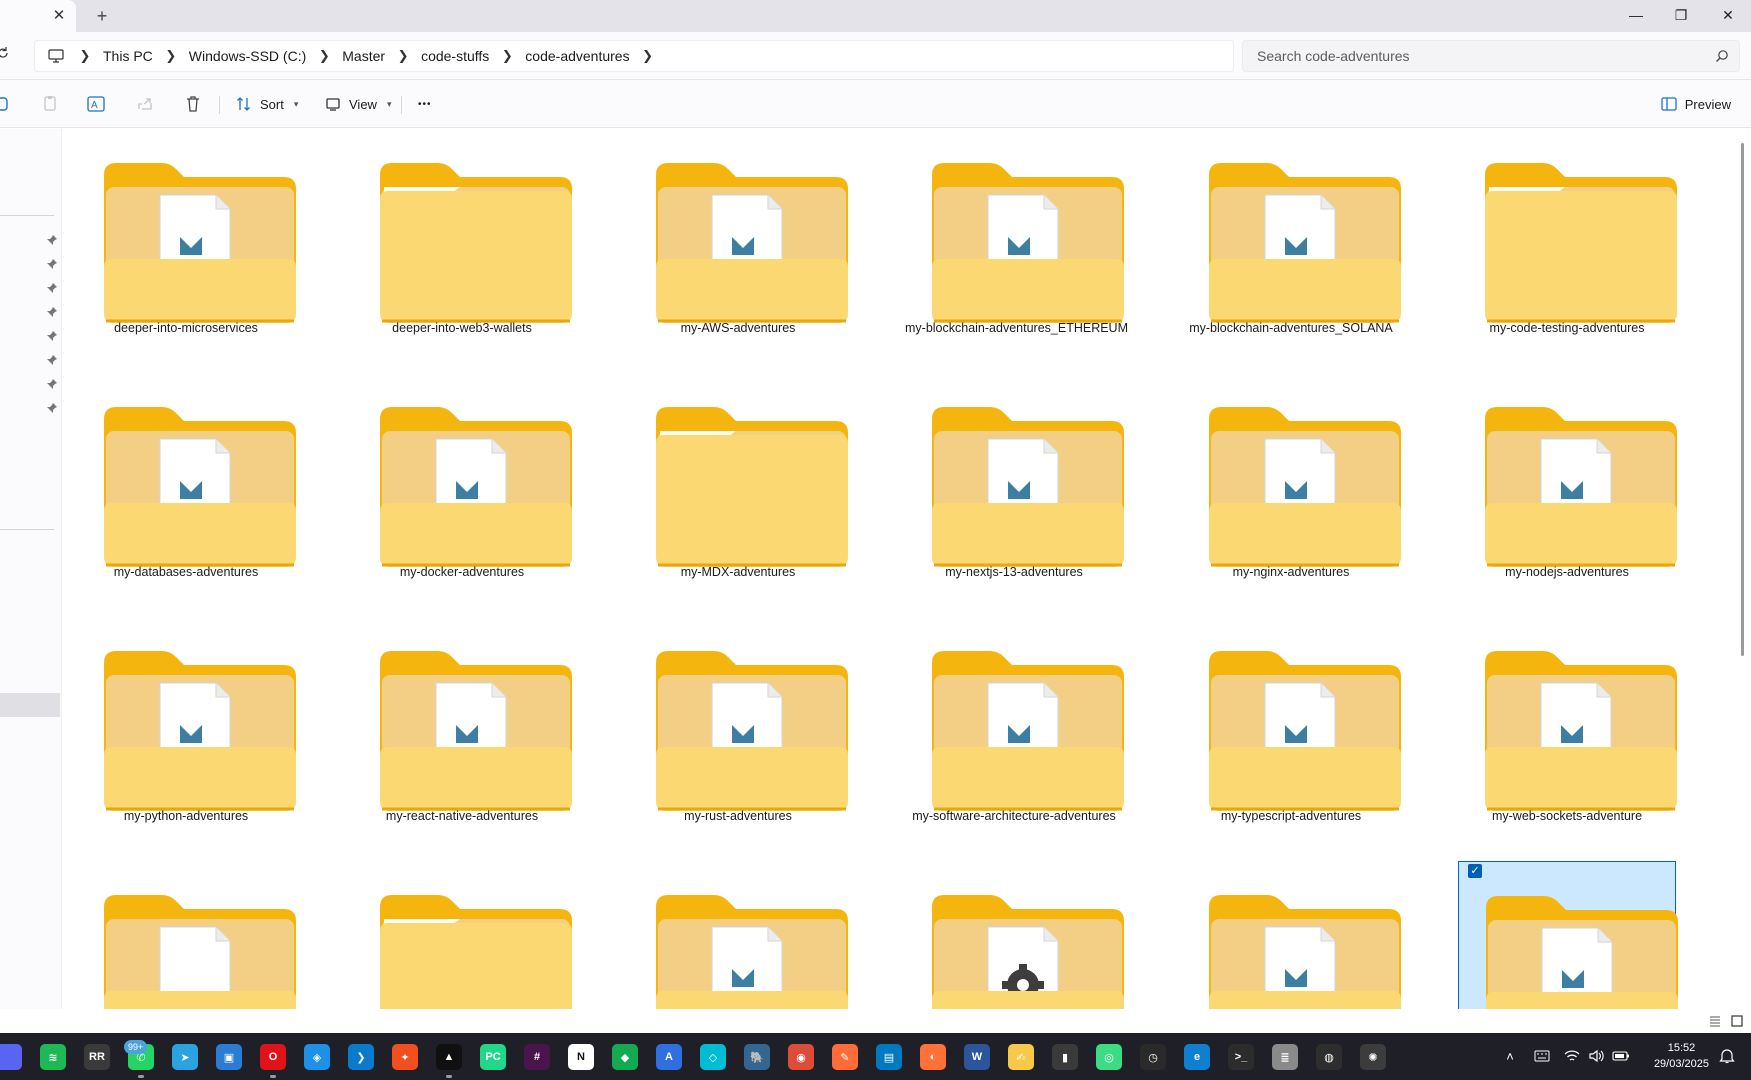 The height and width of the screenshot is (1080, 1751). Describe the element at coordinates (186, 244) in the screenshot. I see `folder-item: deeper-into-microservices` at that location.